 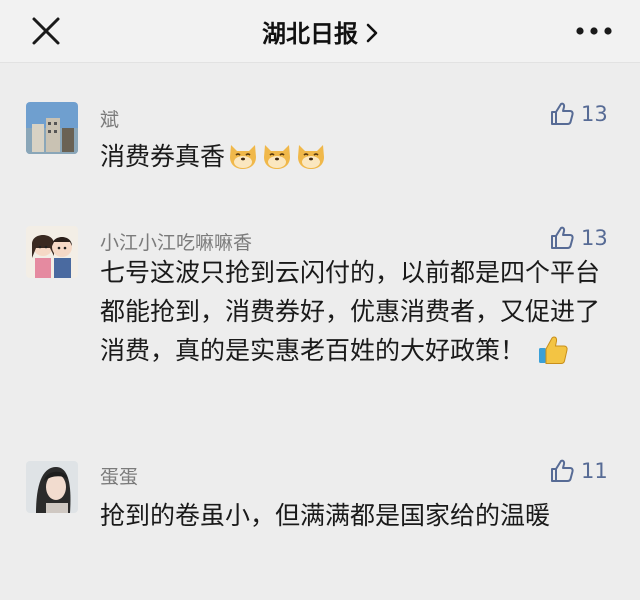 I want to click on like-button: 11, so click(x=578, y=471).